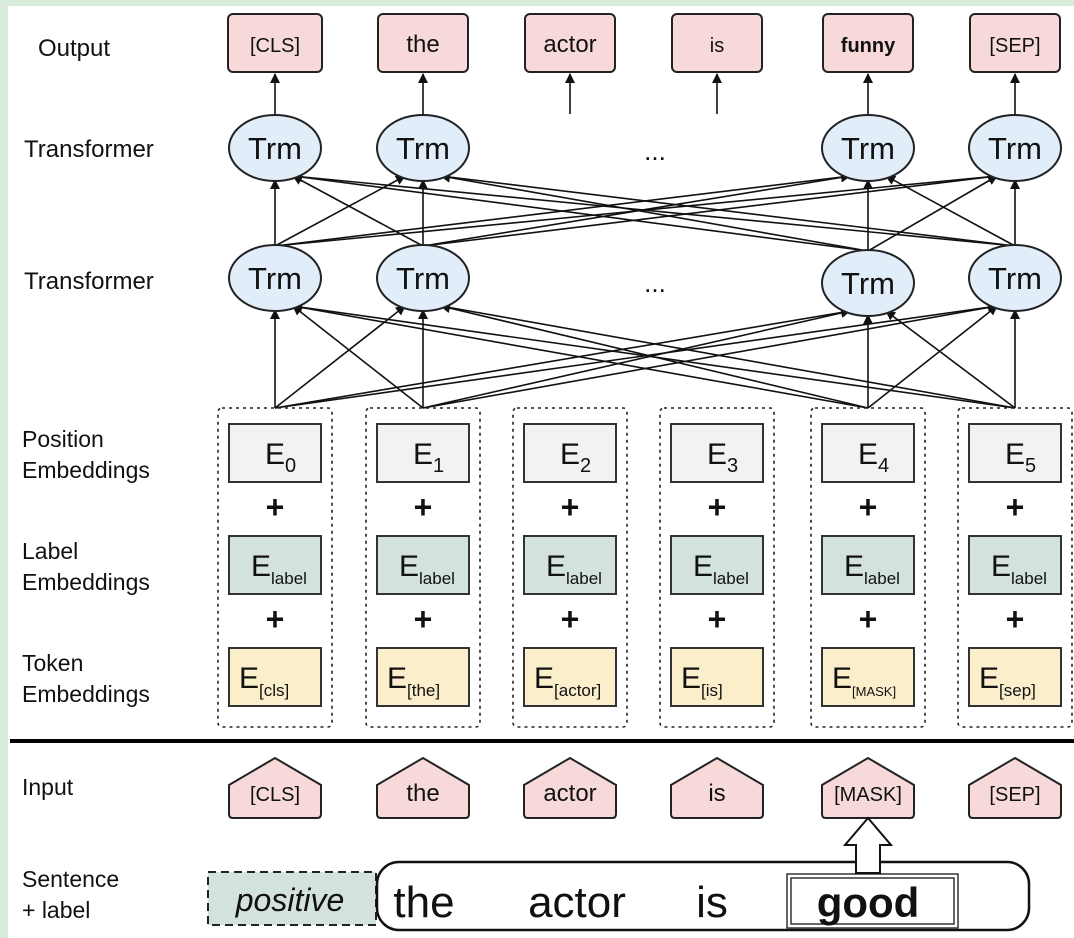  Describe the element at coordinates (577, 902) in the screenshot. I see `sentence-word: actor` at that location.